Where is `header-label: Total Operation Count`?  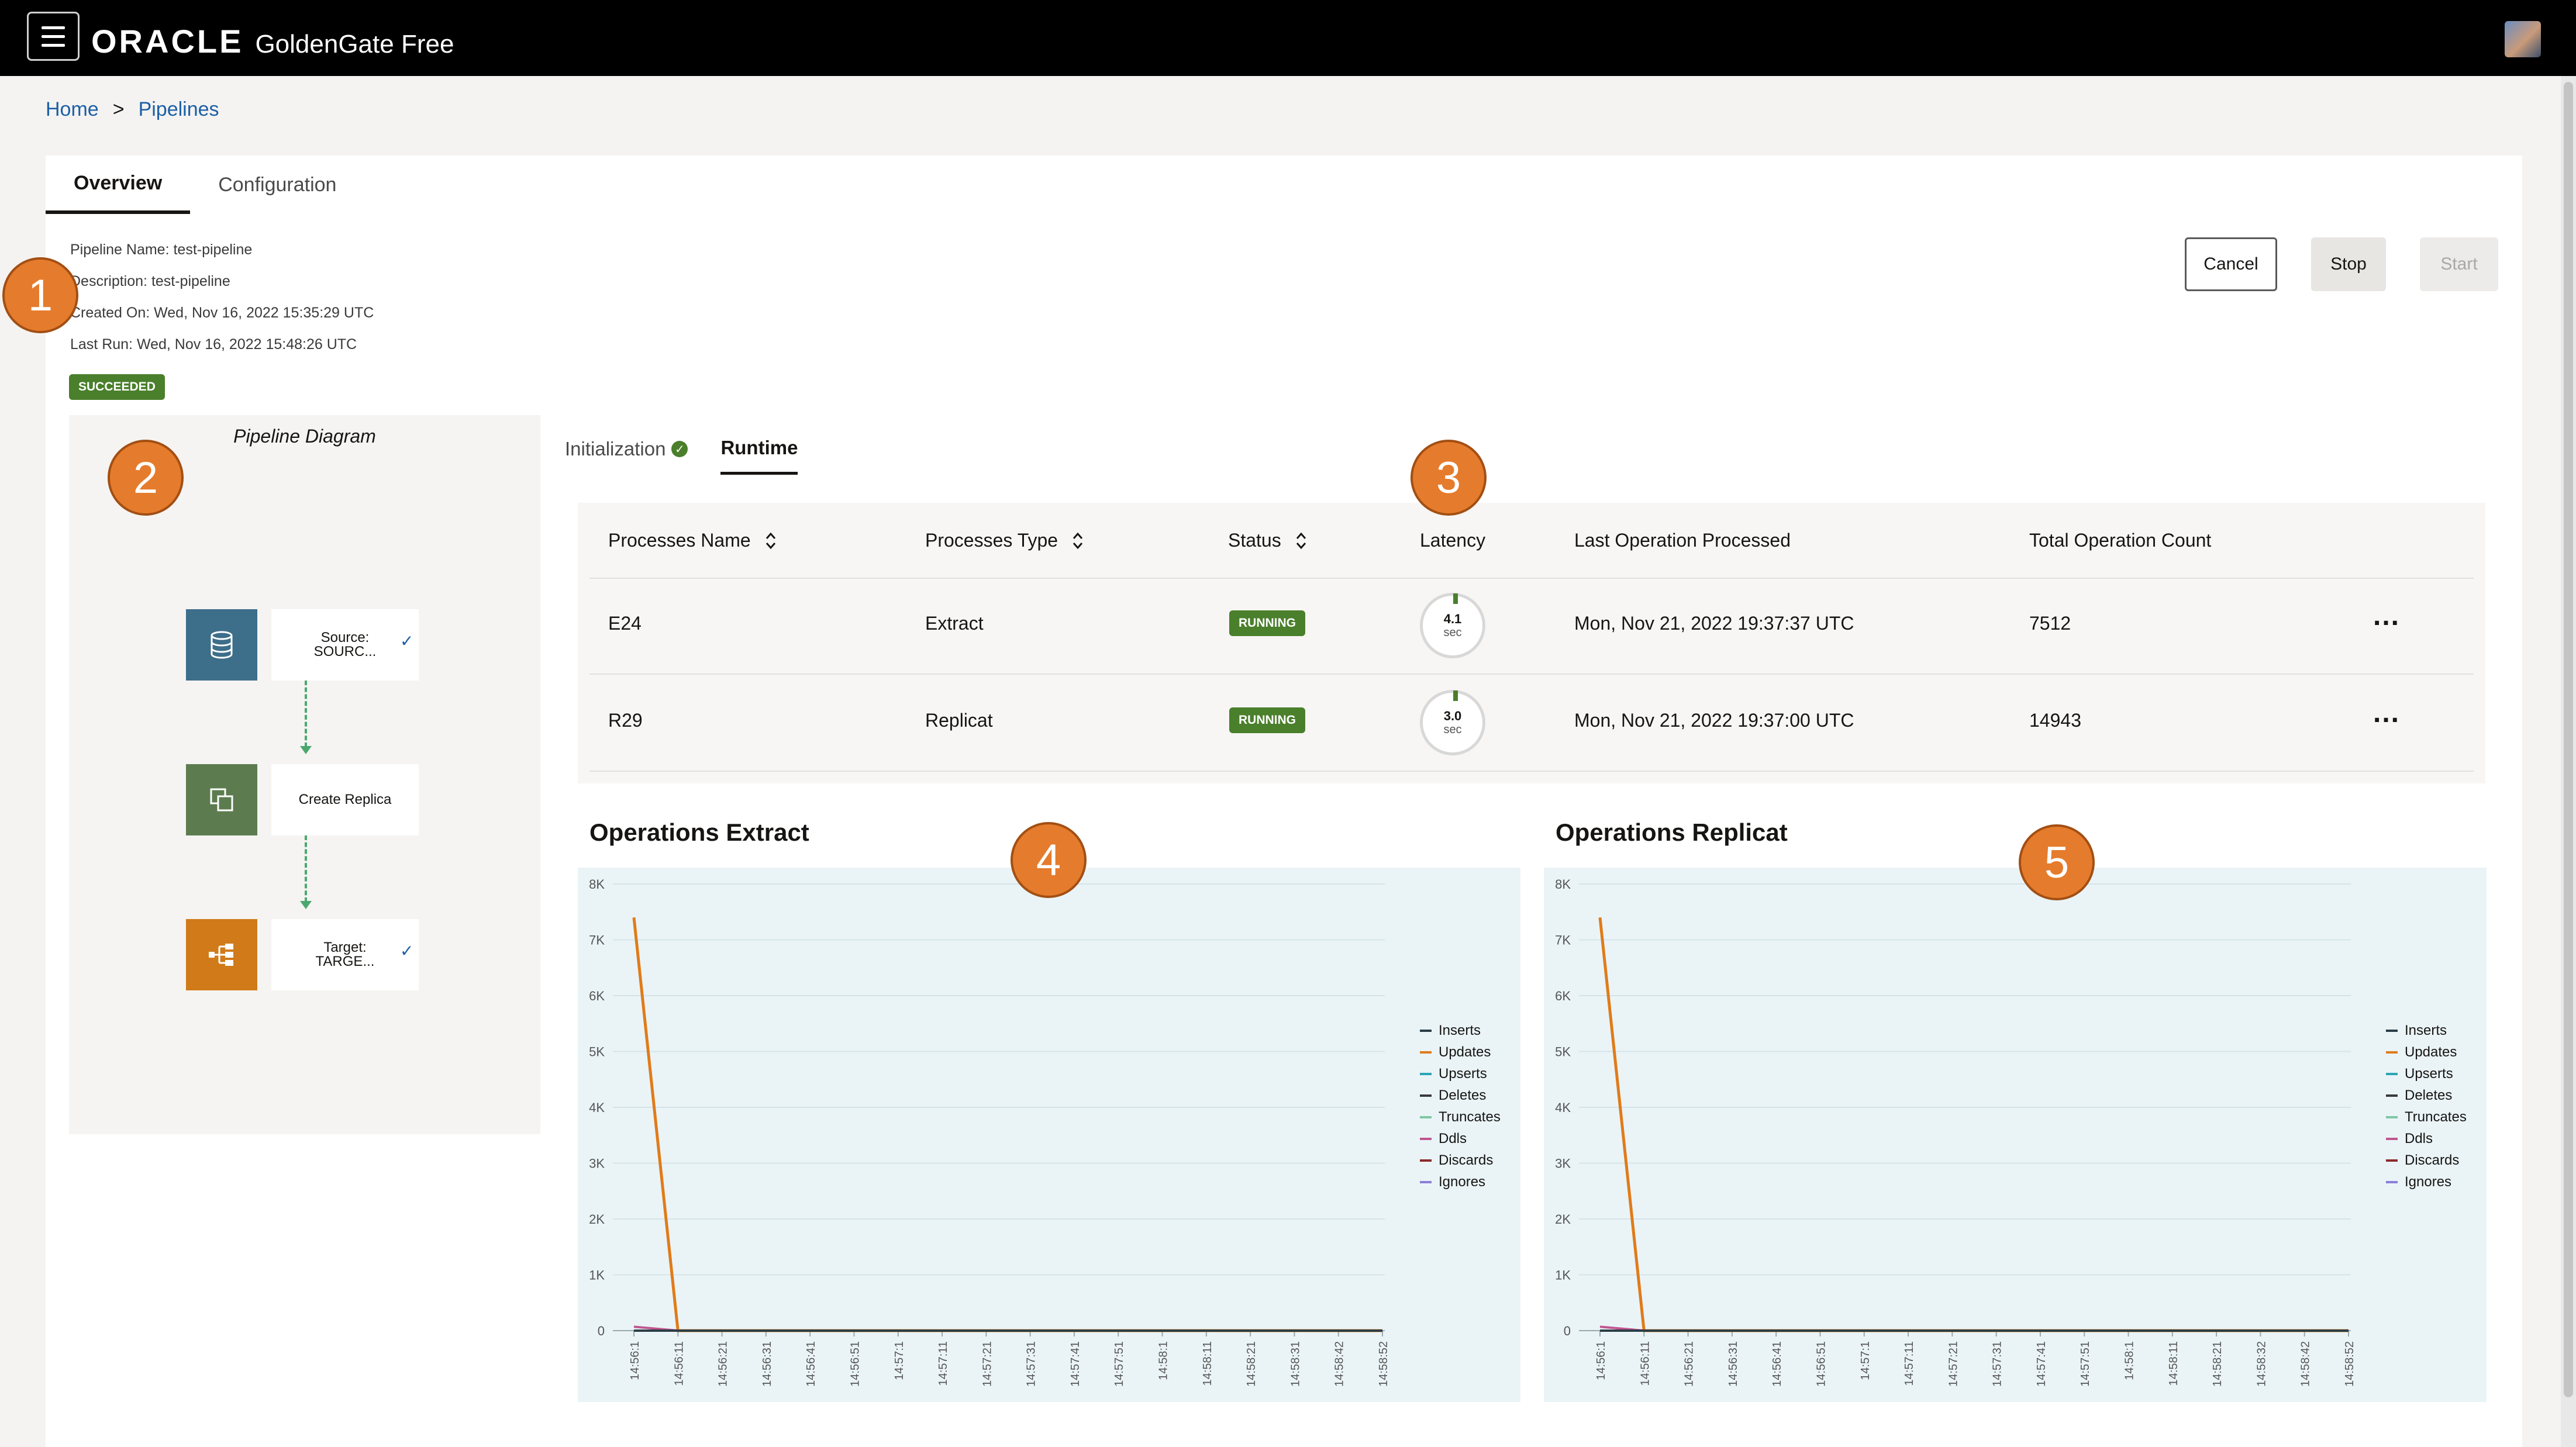 header-label: Total Operation Count is located at coordinates (2121, 540).